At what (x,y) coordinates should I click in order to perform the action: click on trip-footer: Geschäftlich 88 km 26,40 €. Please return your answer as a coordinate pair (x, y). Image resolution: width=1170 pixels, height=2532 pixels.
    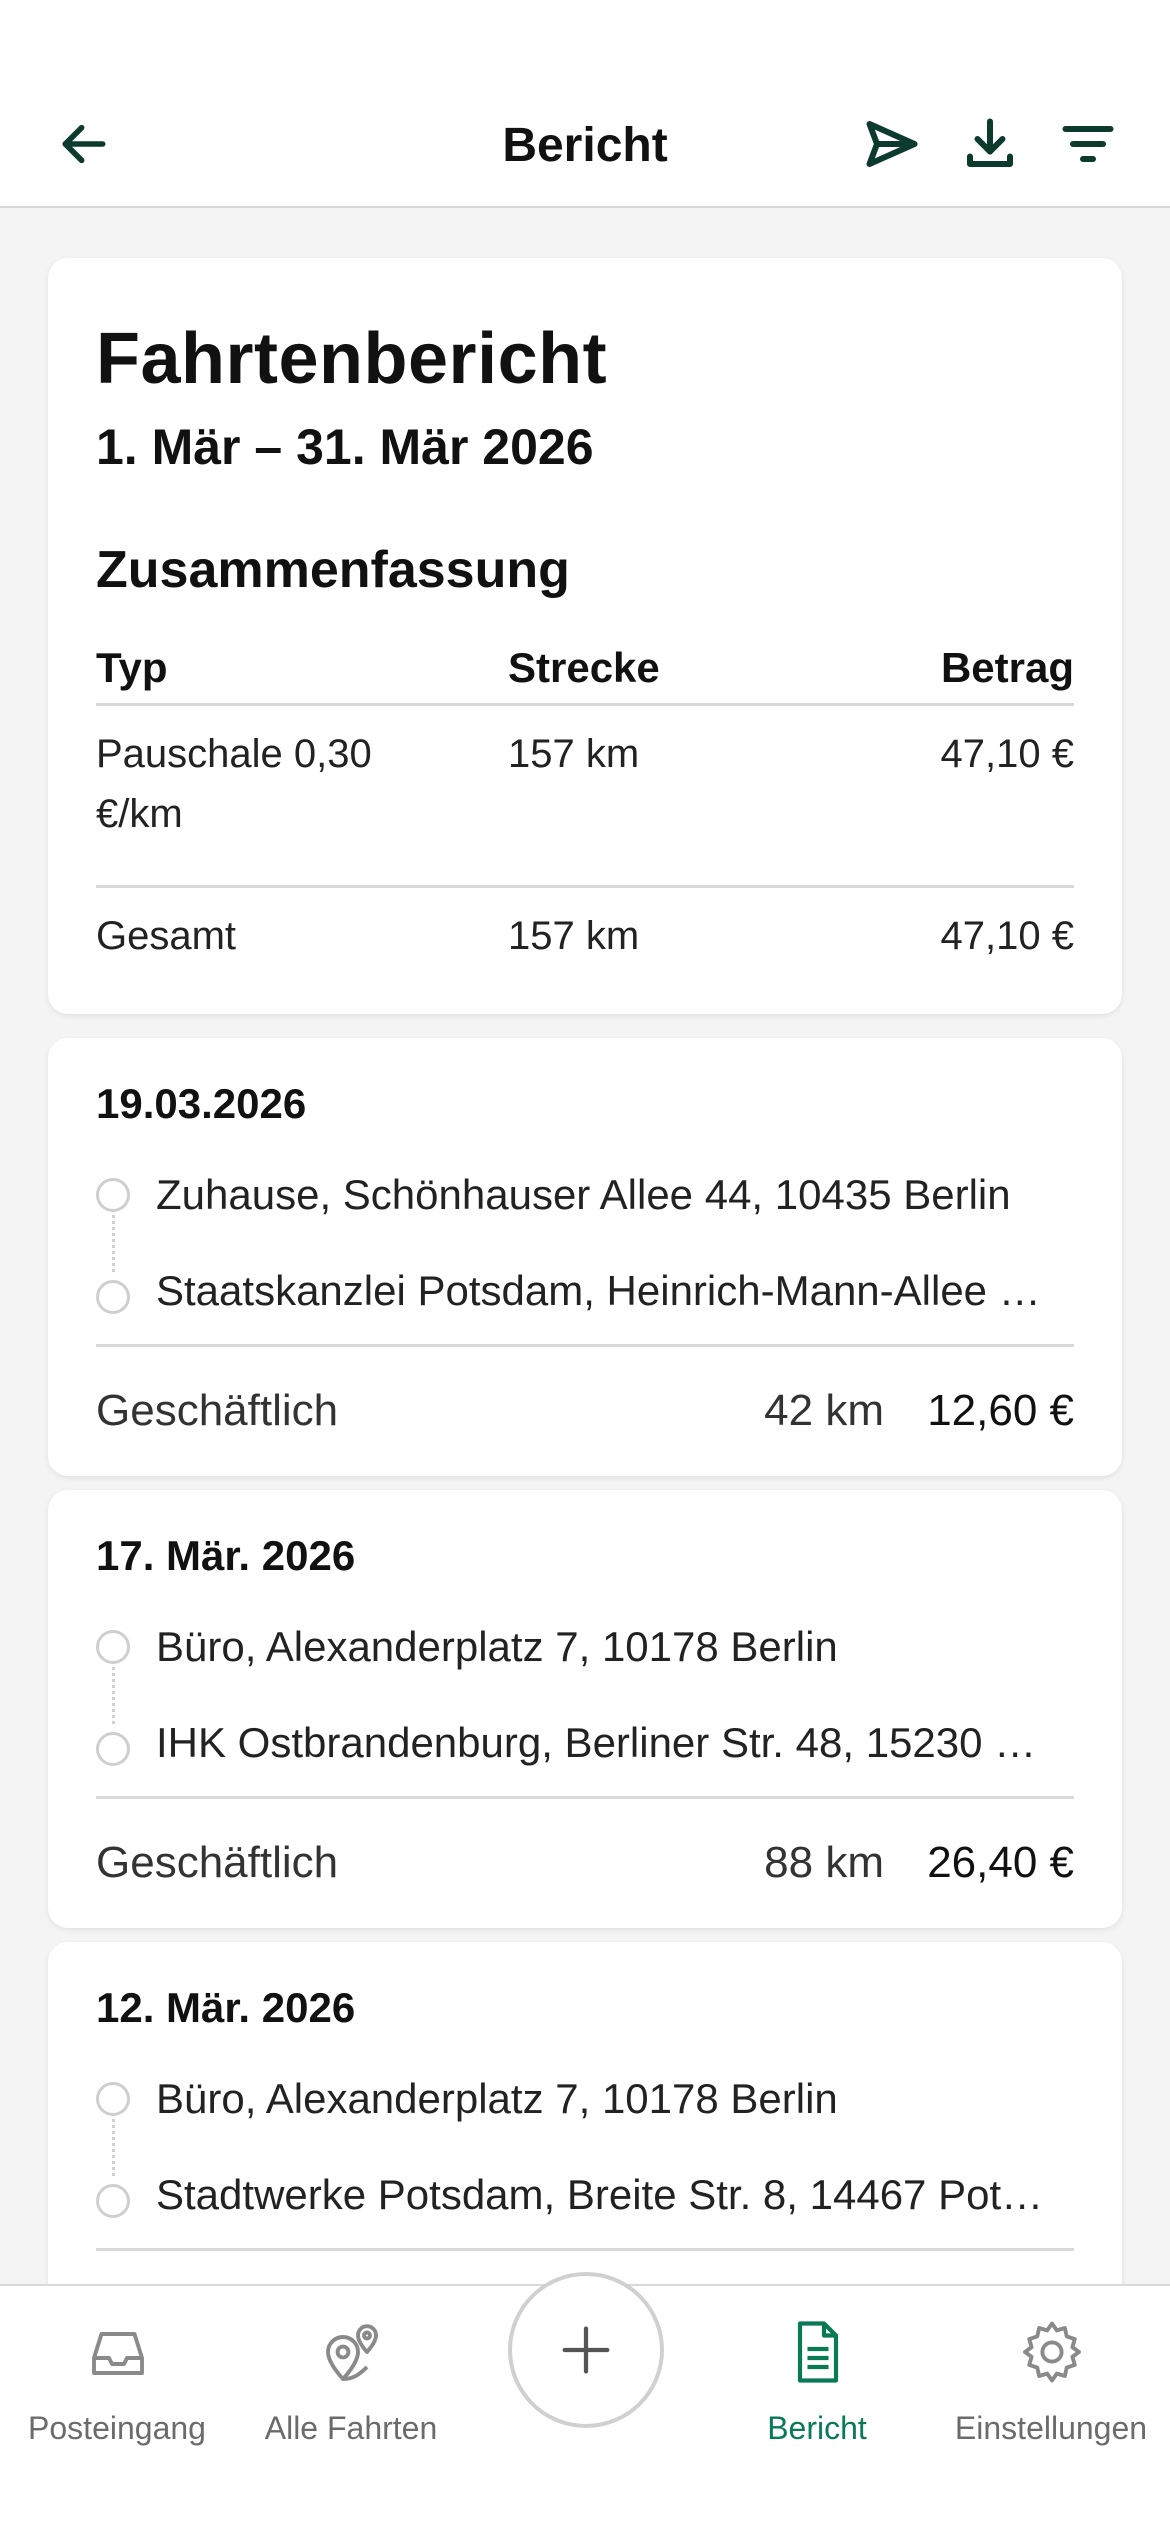
    Looking at the image, I should click on (585, 1863).